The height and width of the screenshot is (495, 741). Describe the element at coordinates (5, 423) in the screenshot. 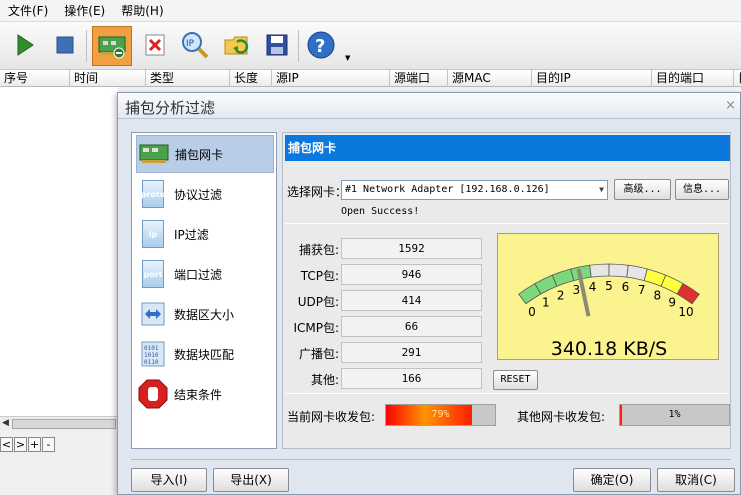

I see `scroll-left-icon: ◀` at that location.